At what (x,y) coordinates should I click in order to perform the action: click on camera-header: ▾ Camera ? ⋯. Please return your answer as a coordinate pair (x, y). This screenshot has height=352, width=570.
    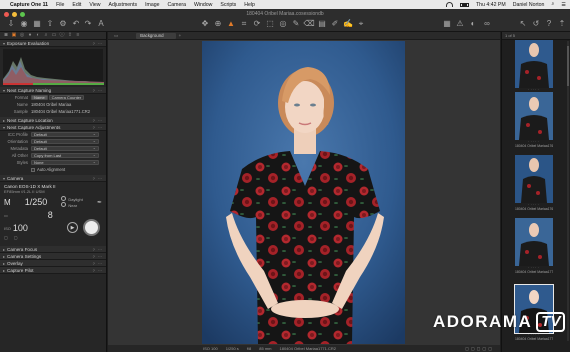
    Looking at the image, I should click on (53, 178).